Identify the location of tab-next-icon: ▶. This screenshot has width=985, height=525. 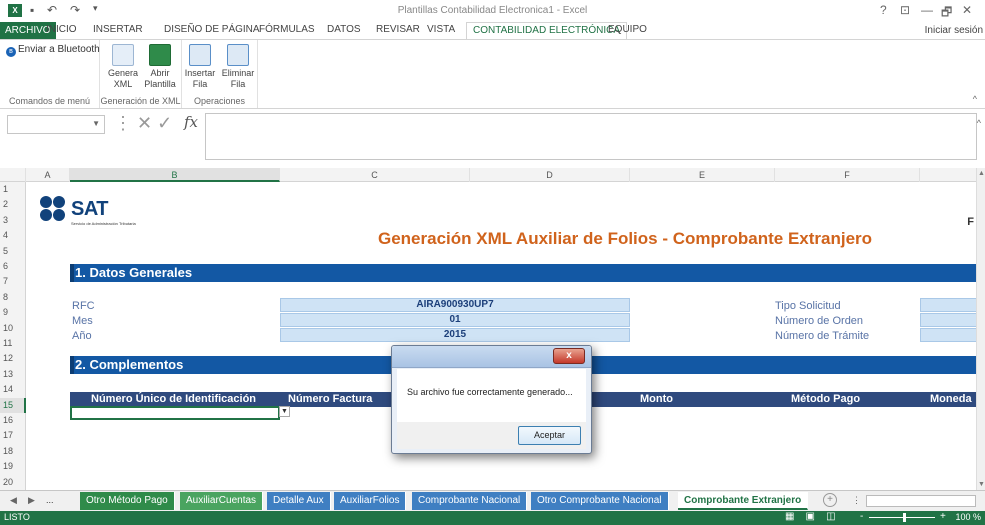
(31, 500).